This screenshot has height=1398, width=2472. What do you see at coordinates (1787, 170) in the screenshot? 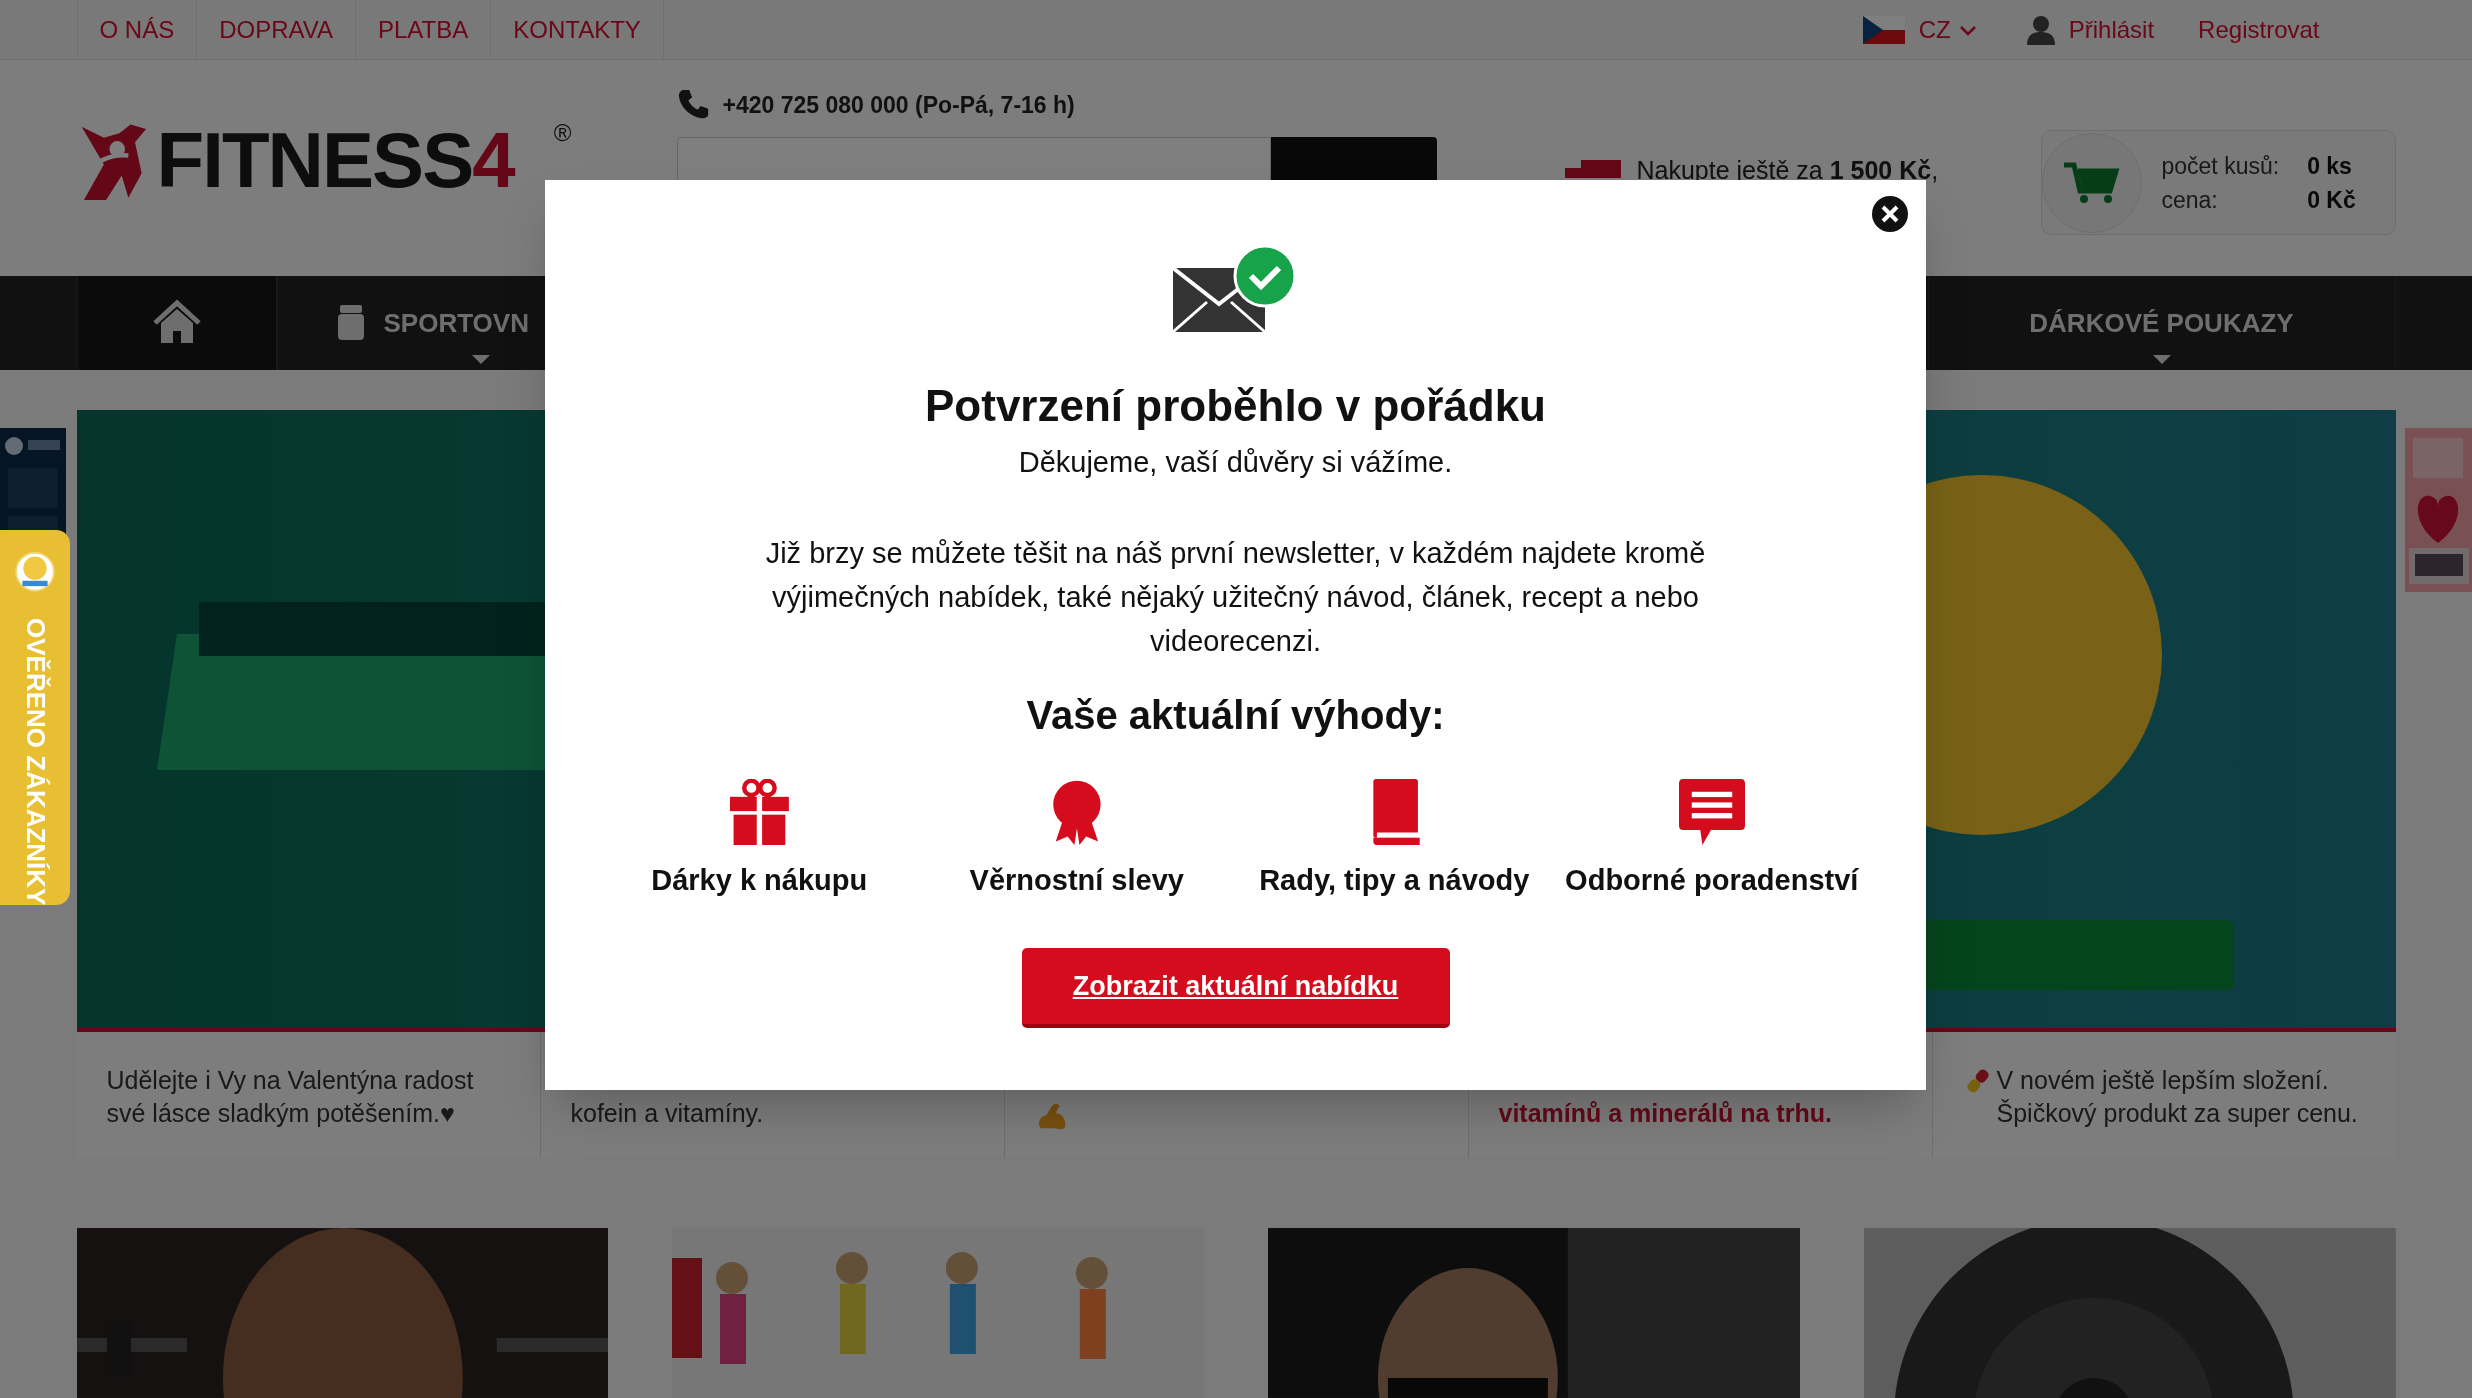
I see `free-shipping-text: Nakupte ještě za 1 500 Kč,` at bounding box center [1787, 170].